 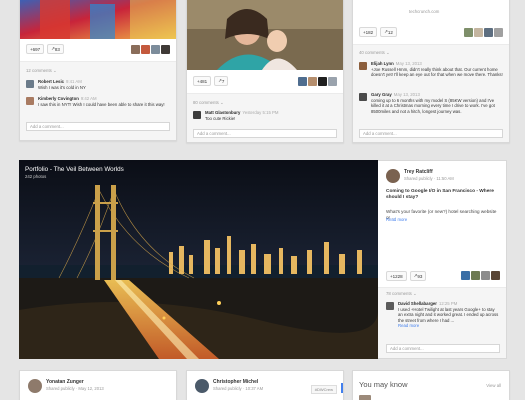 I want to click on post-photo-bowling, so click(x=98, y=19).